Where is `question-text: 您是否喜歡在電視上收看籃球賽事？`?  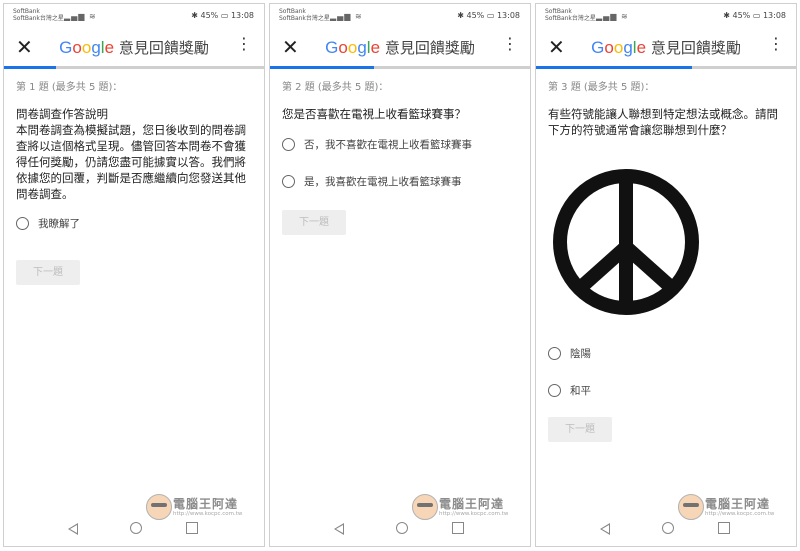
question-text: 您是否喜歡在電視上收看籃球賽事？ is located at coordinates (374, 114).